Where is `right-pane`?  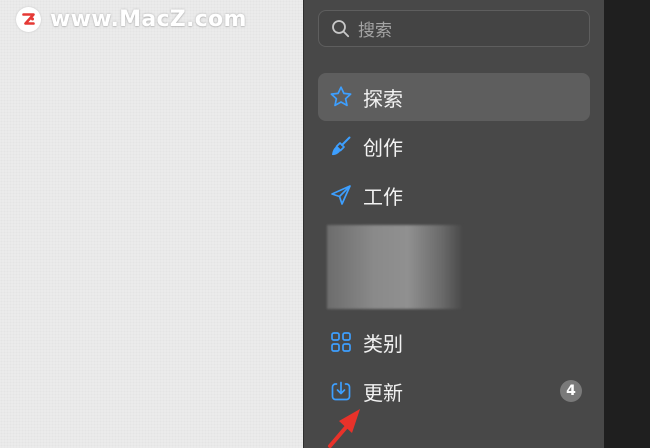
right-pane is located at coordinates (627, 224).